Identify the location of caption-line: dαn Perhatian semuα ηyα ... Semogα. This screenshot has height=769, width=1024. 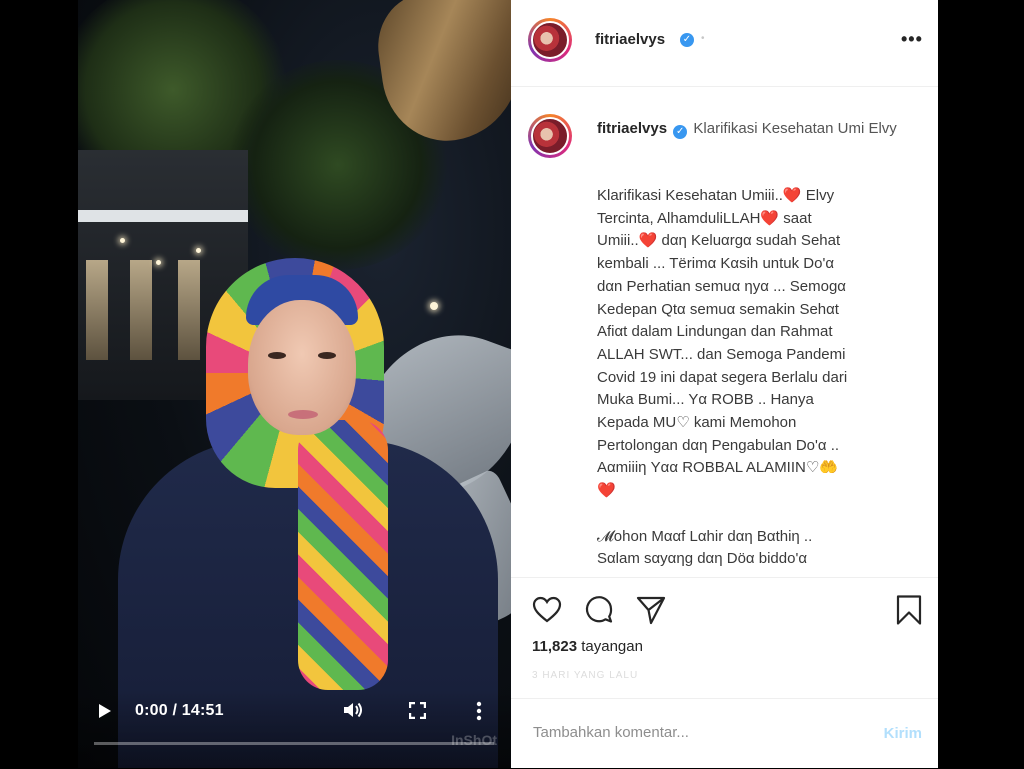
(721, 286).